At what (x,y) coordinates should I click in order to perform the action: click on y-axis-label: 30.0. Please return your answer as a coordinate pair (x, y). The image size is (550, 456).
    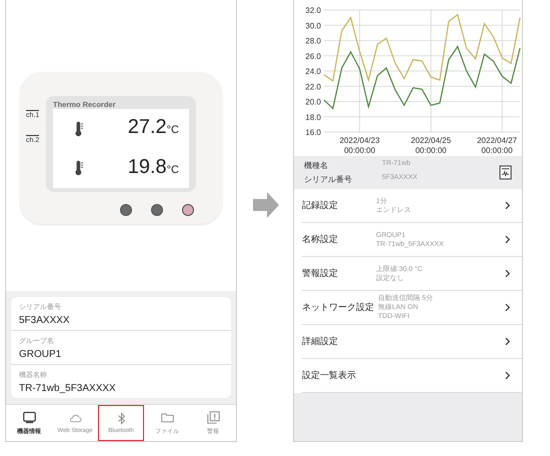
    Looking at the image, I should click on (313, 25).